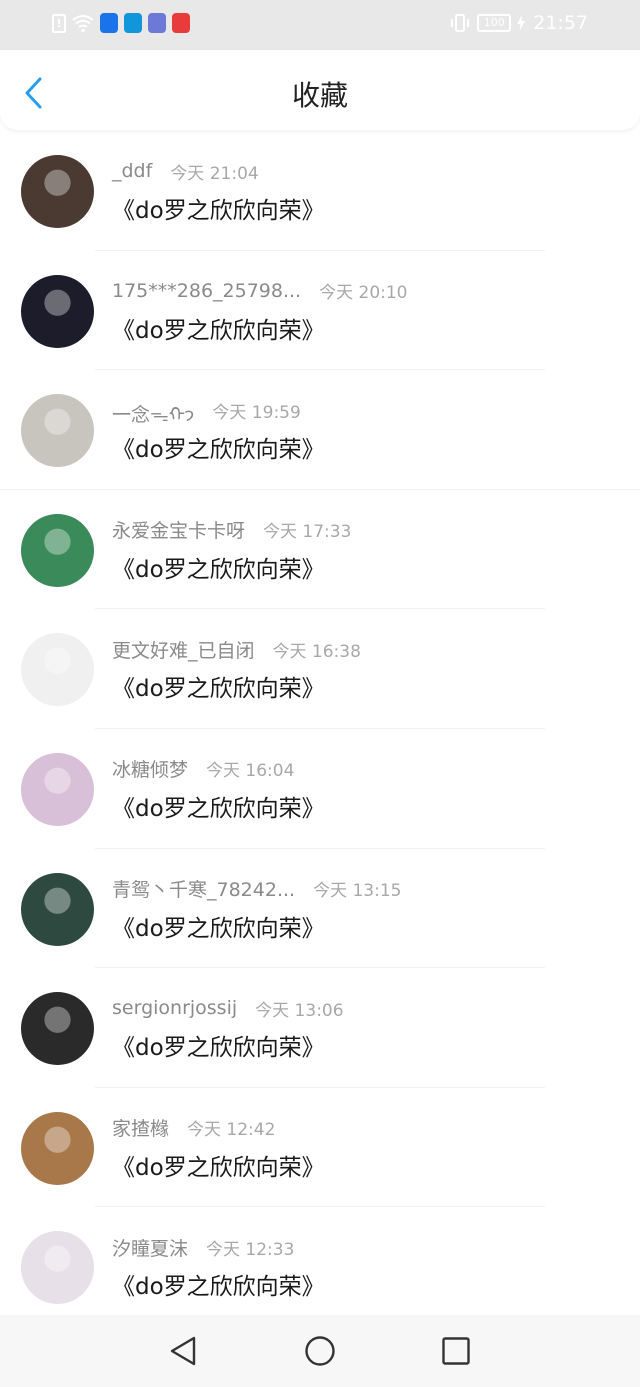 Image resolution: width=640 pixels, height=1387 pixels. I want to click on list-item: 175***286_25798... 今天 20:10 《do罗之欣欣向荣》, so click(320, 311).